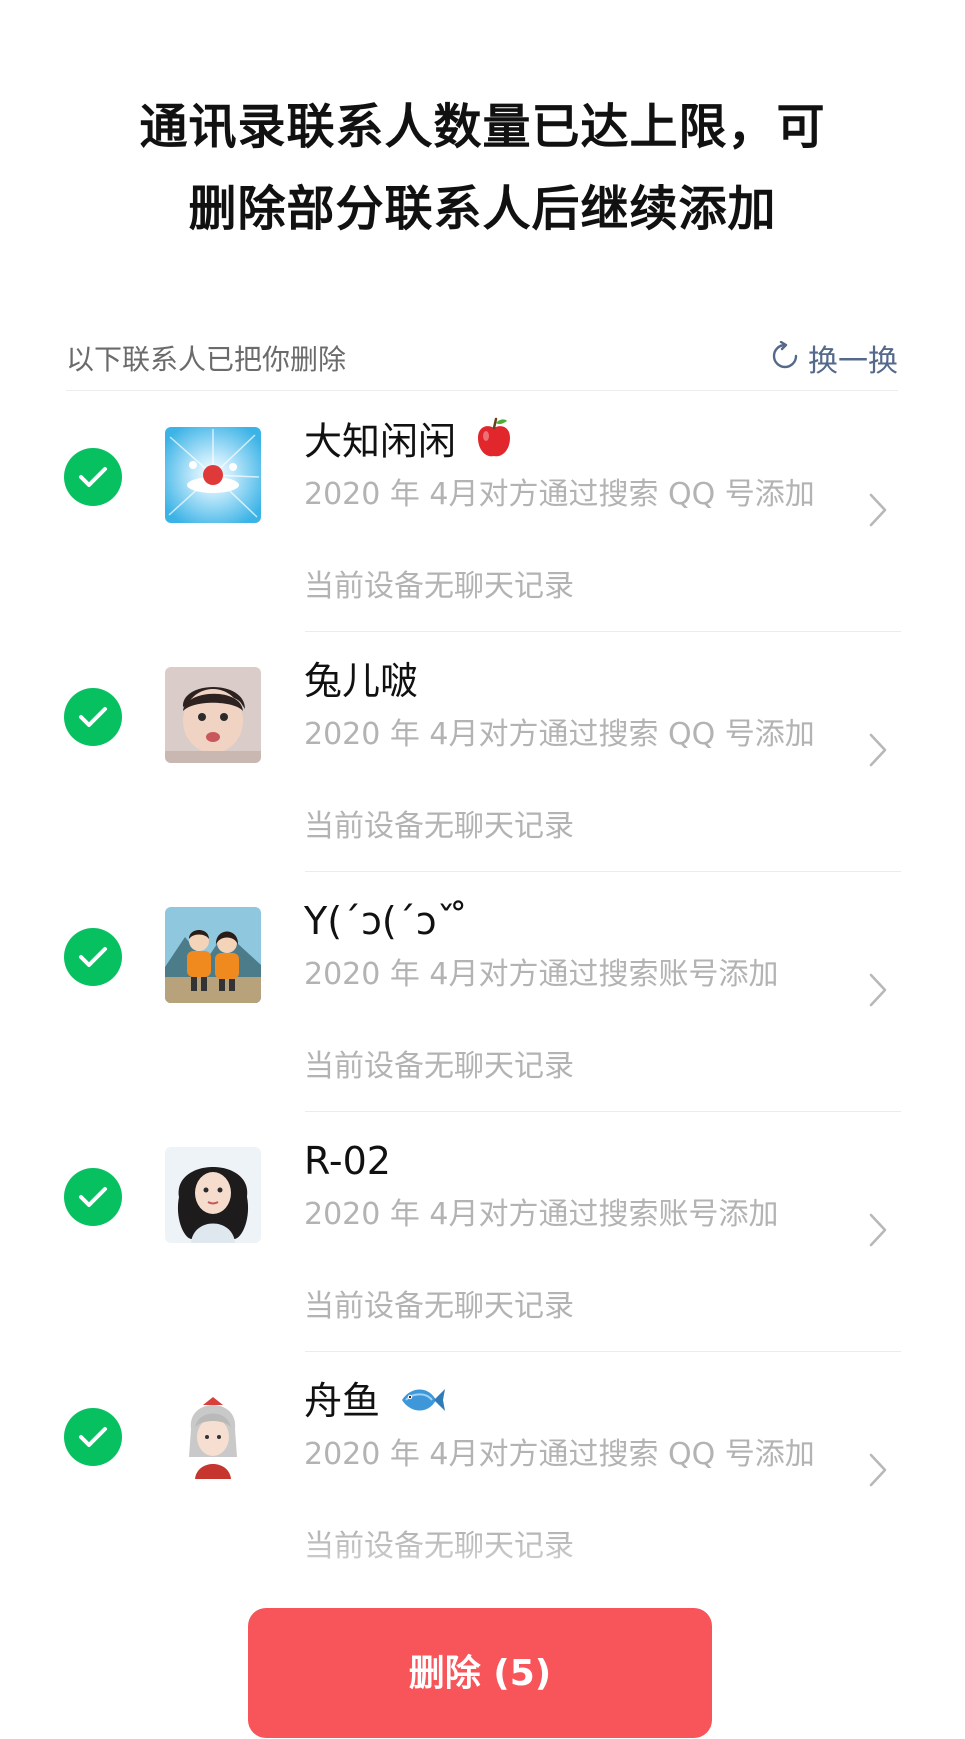 The image size is (965, 1739). What do you see at coordinates (375, 1402) in the screenshot?
I see `contact-name: 舟鱼` at bounding box center [375, 1402].